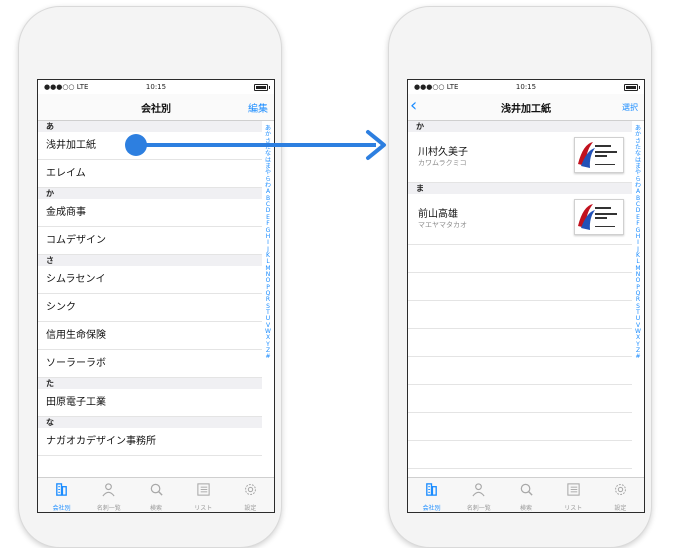  Describe the element at coordinates (136, 145) in the screenshot. I see `tap-point-icon` at that location.